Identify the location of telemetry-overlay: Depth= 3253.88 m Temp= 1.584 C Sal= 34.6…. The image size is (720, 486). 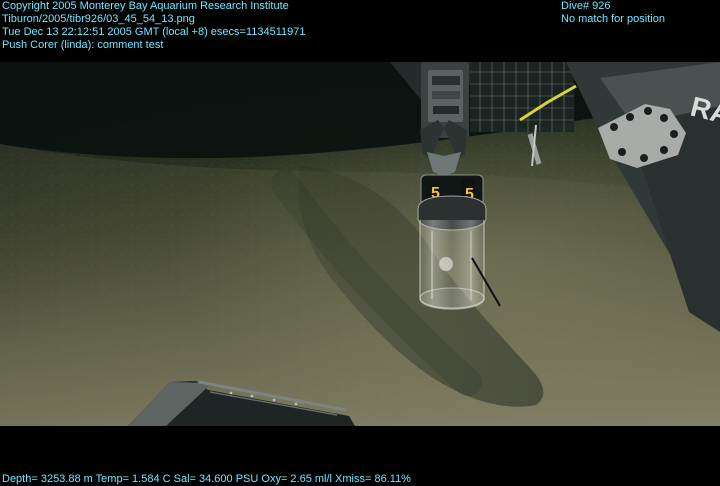
(206, 479).